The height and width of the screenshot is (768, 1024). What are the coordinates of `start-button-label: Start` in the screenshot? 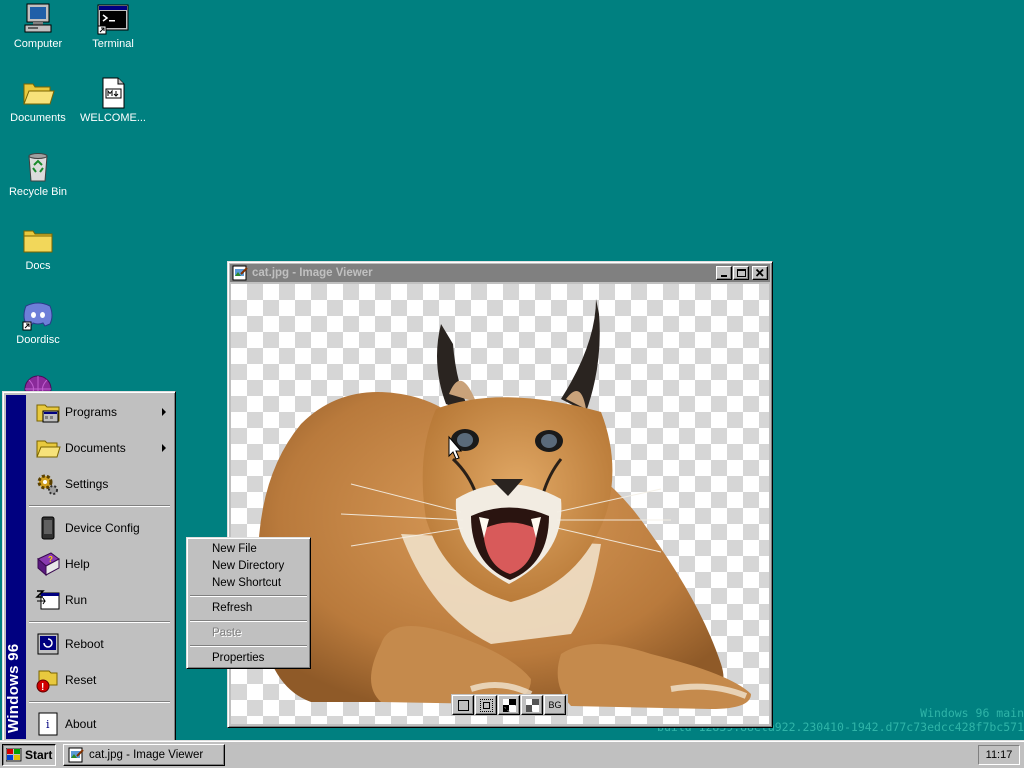 It's located at (39, 755).